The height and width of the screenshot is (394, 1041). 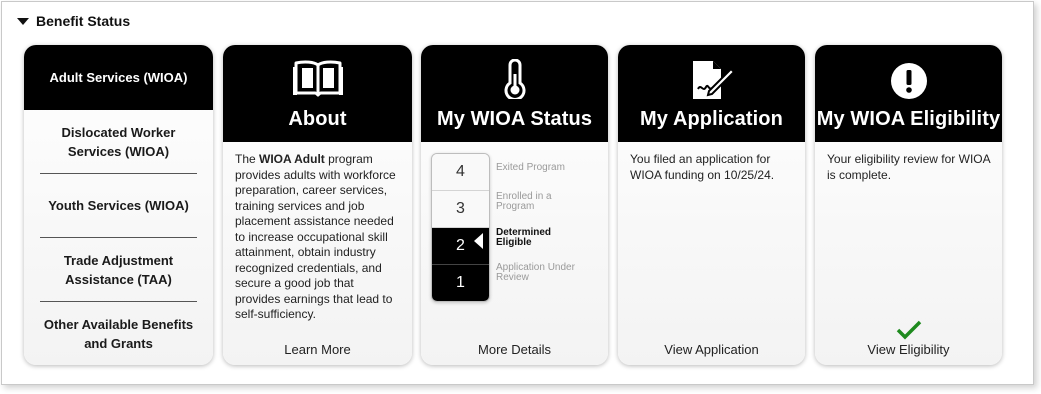 I want to click on more-details-link: More Details, so click(x=514, y=349).